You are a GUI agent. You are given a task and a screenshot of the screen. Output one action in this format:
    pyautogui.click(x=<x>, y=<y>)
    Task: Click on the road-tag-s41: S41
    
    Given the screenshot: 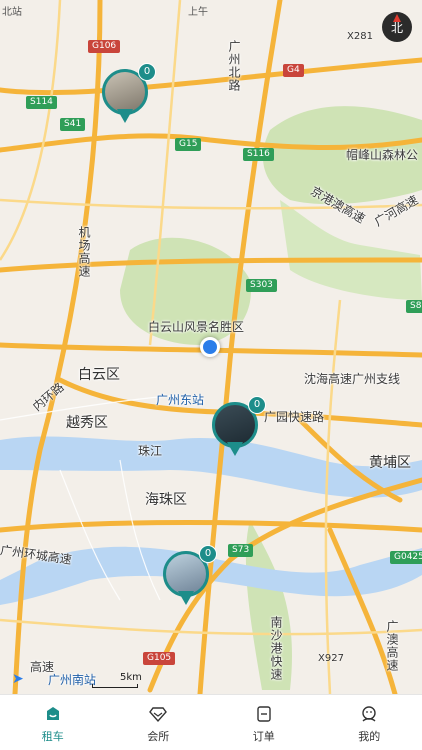 What is the action you would take?
    pyautogui.click(x=73, y=124)
    